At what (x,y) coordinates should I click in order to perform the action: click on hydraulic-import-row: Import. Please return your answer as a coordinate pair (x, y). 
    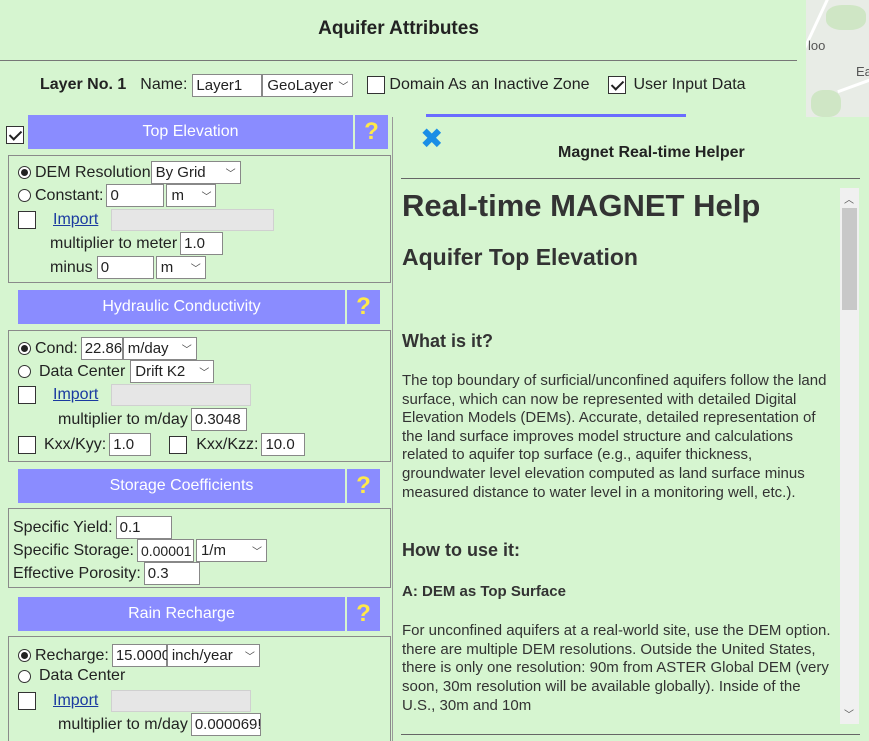
    Looking at the image, I should click on (135, 395).